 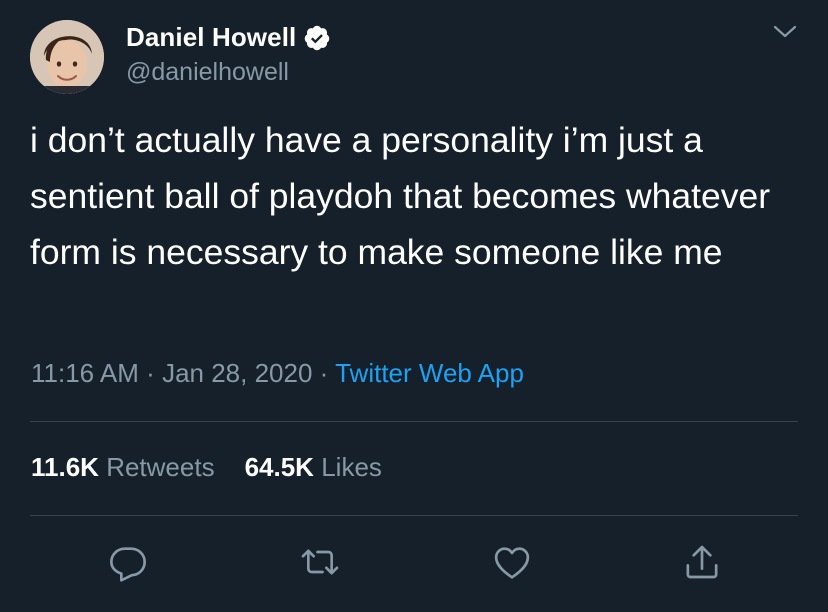 What do you see at coordinates (429, 373) in the screenshot?
I see `tweet-source-link: Twitter Web App` at bounding box center [429, 373].